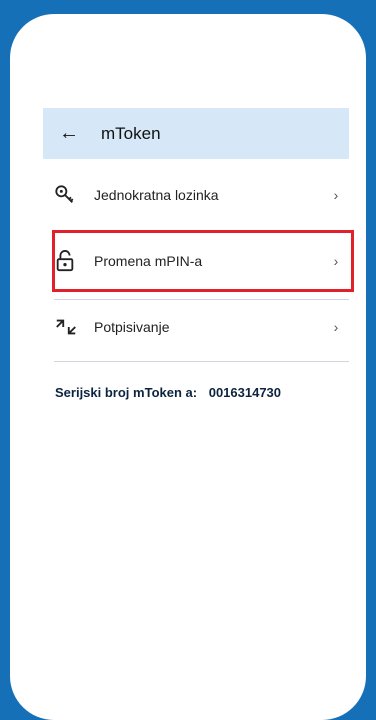  I want to click on menu-item-potpisivanje: Potpisivanje ›, so click(200, 327).